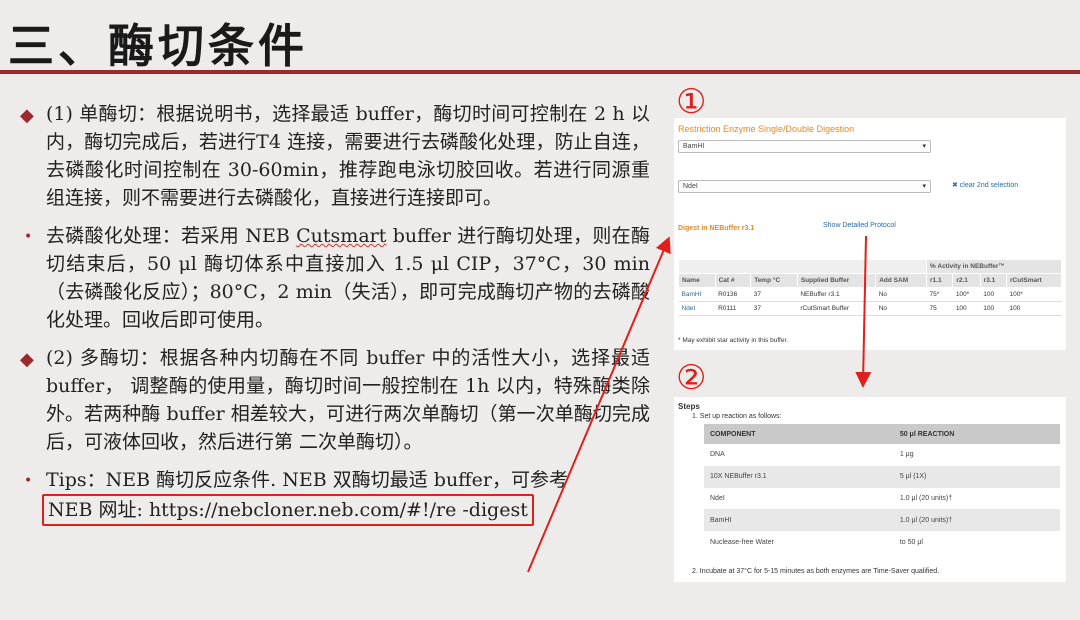 This screenshot has width=1080, height=620. I want to click on arrow-to-panel-icon, so click(599, 404).